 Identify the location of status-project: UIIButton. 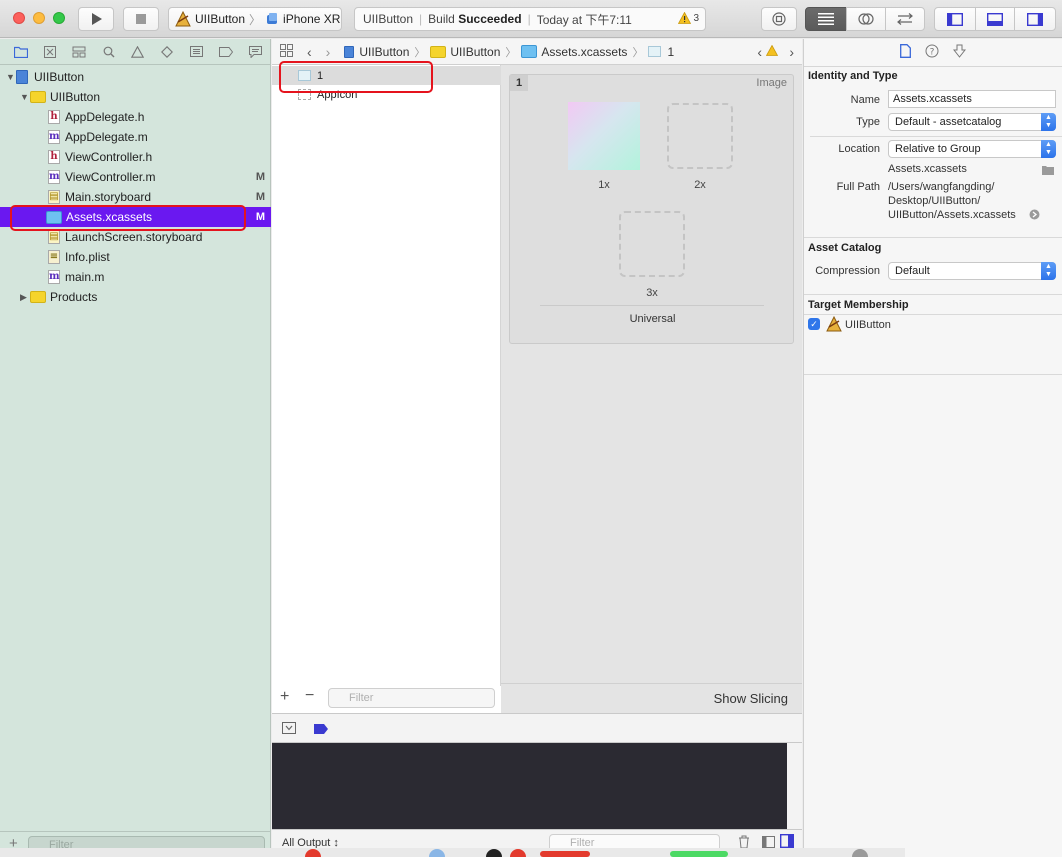
(388, 19).